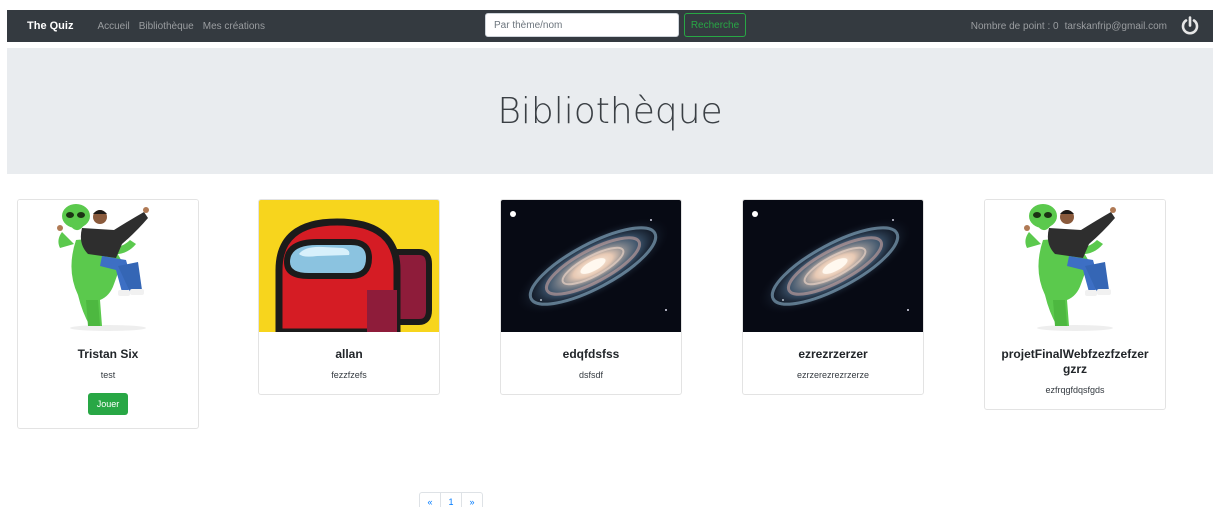  Describe the element at coordinates (430, 499) in the screenshot. I see `pagination-prev: «` at that location.